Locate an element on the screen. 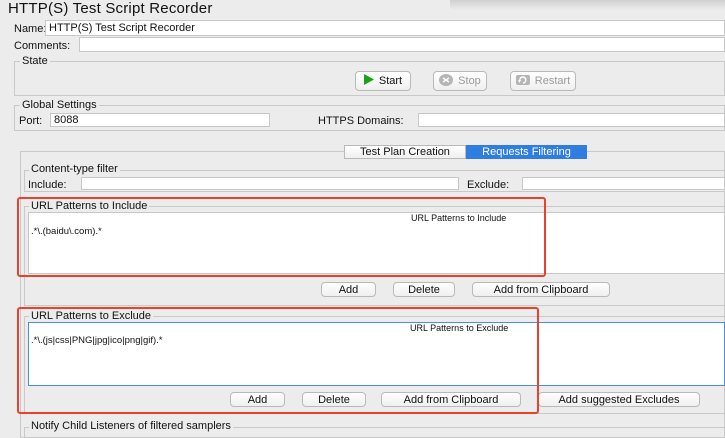  include-delete-button: Delete is located at coordinates (424, 289).